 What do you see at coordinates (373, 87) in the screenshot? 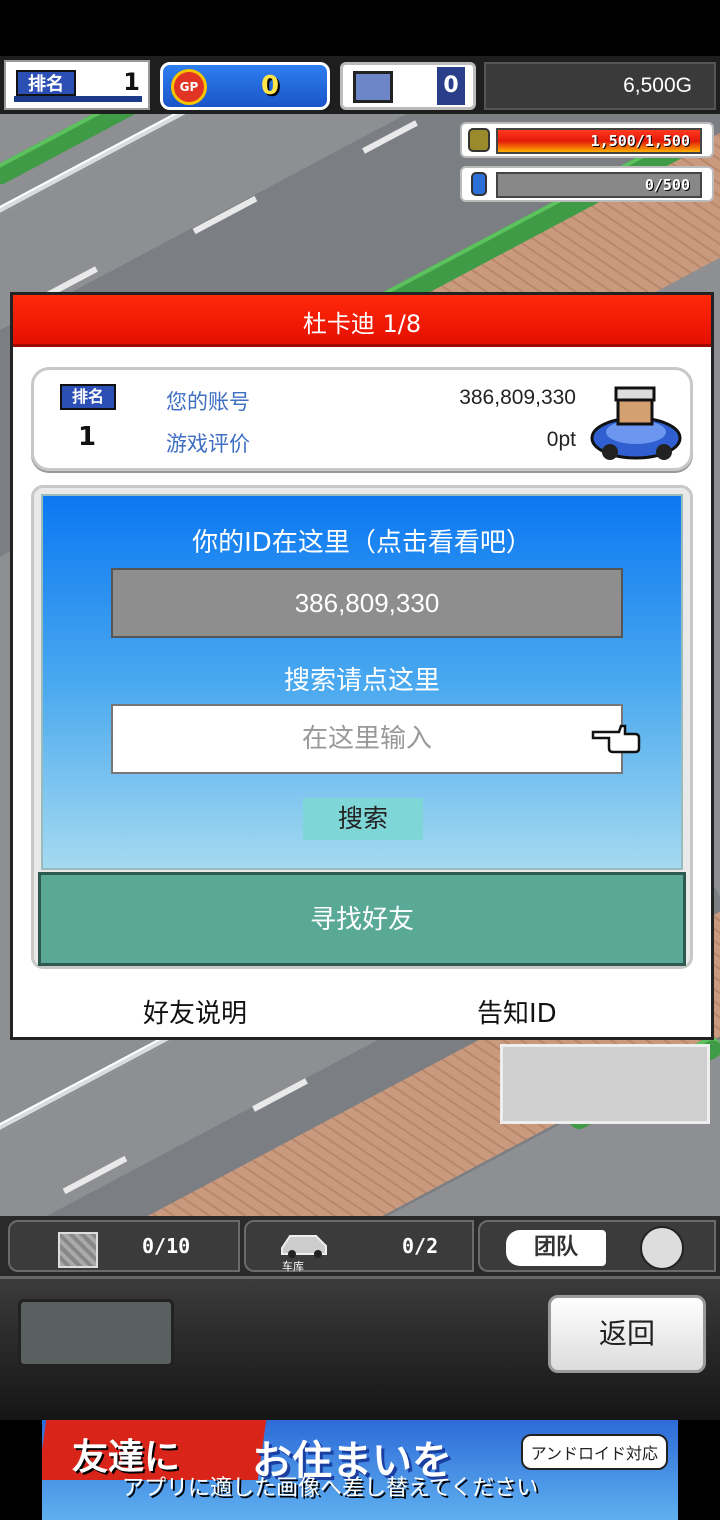
I see `computer-icon` at bounding box center [373, 87].